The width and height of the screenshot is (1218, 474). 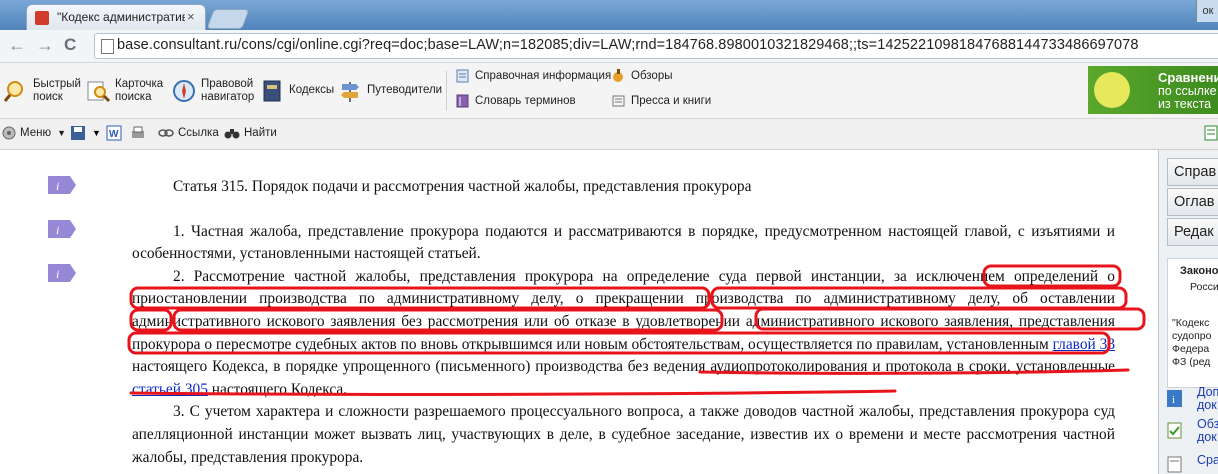 What do you see at coordinates (1188, 77) in the screenshot?
I see `banner-line-1: Сравнени` at bounding box center [1188, 77].